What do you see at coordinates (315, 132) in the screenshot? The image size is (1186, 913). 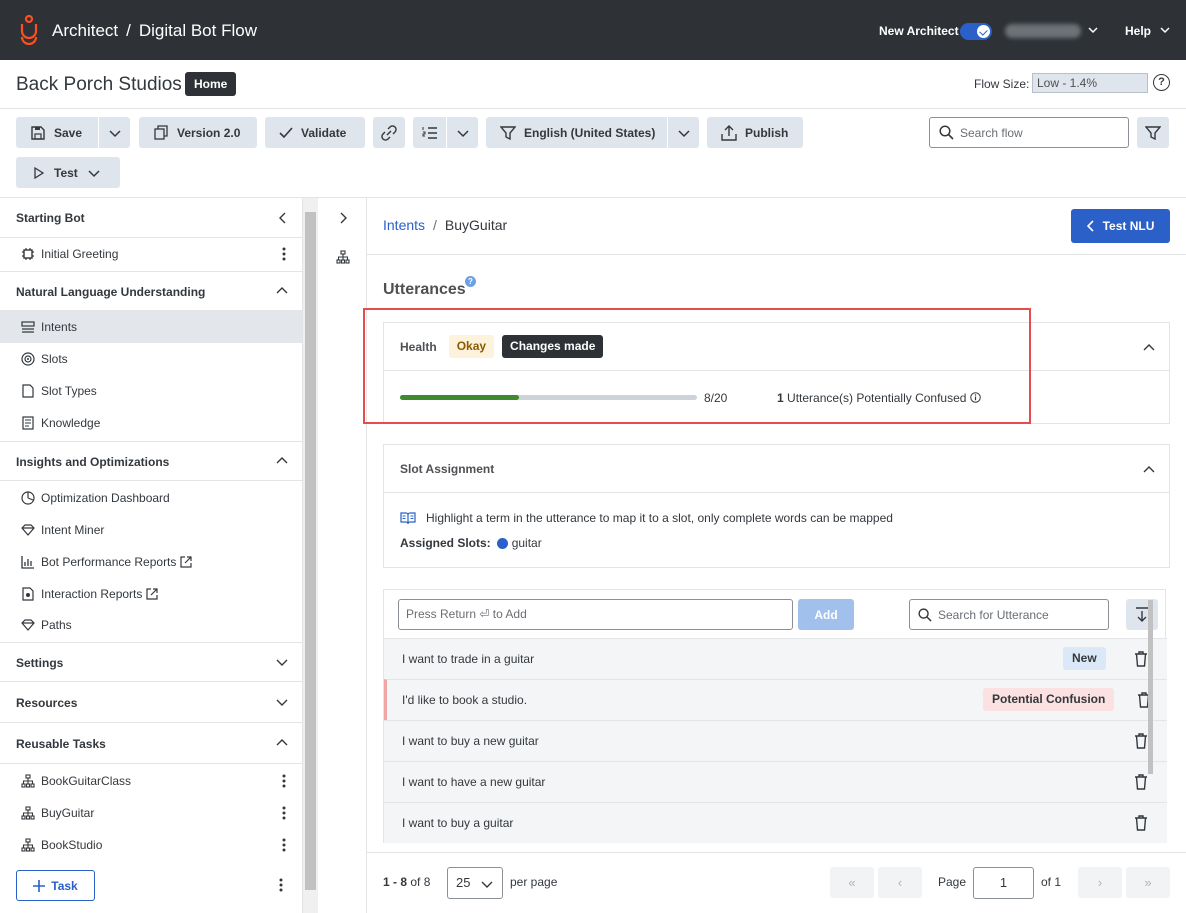 I see `validate-button: Validate` at bounding box center [315, 132].